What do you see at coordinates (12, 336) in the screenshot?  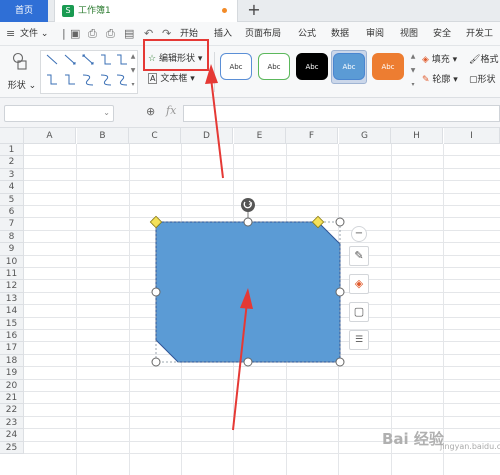 I see `row-header-16: 16` at bounding box center [12, 336].